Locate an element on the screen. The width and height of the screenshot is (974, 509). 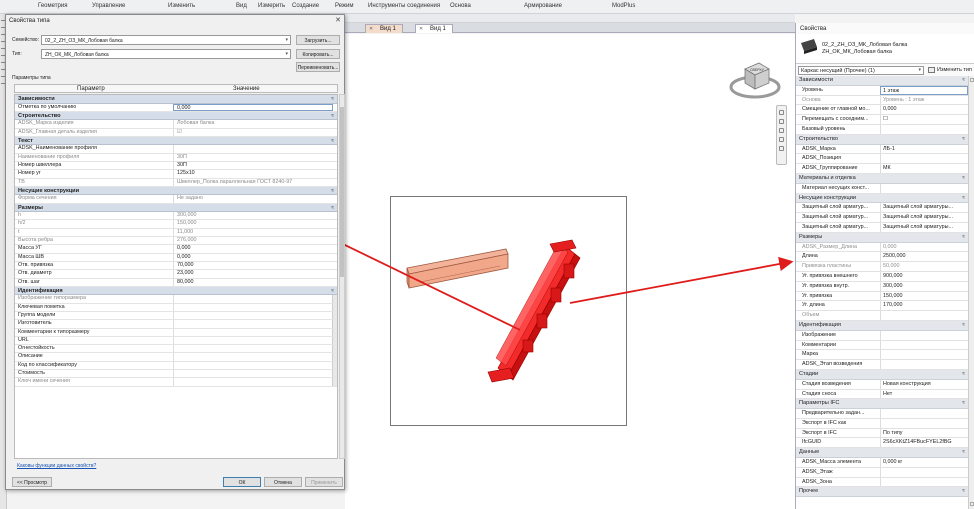
property-group-header: Несущие конструкции ≈ is located at coordinates (882, 198).